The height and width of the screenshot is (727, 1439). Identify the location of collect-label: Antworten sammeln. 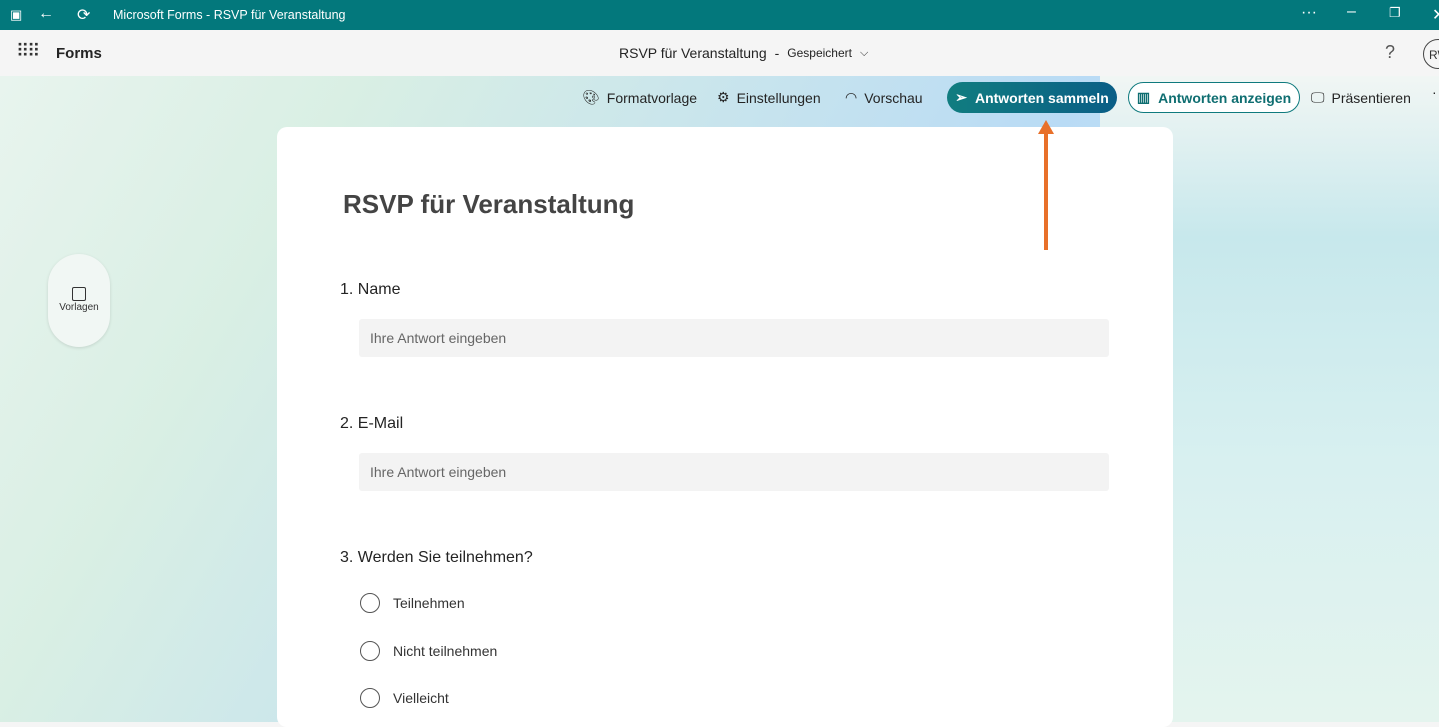
(1041, 97).